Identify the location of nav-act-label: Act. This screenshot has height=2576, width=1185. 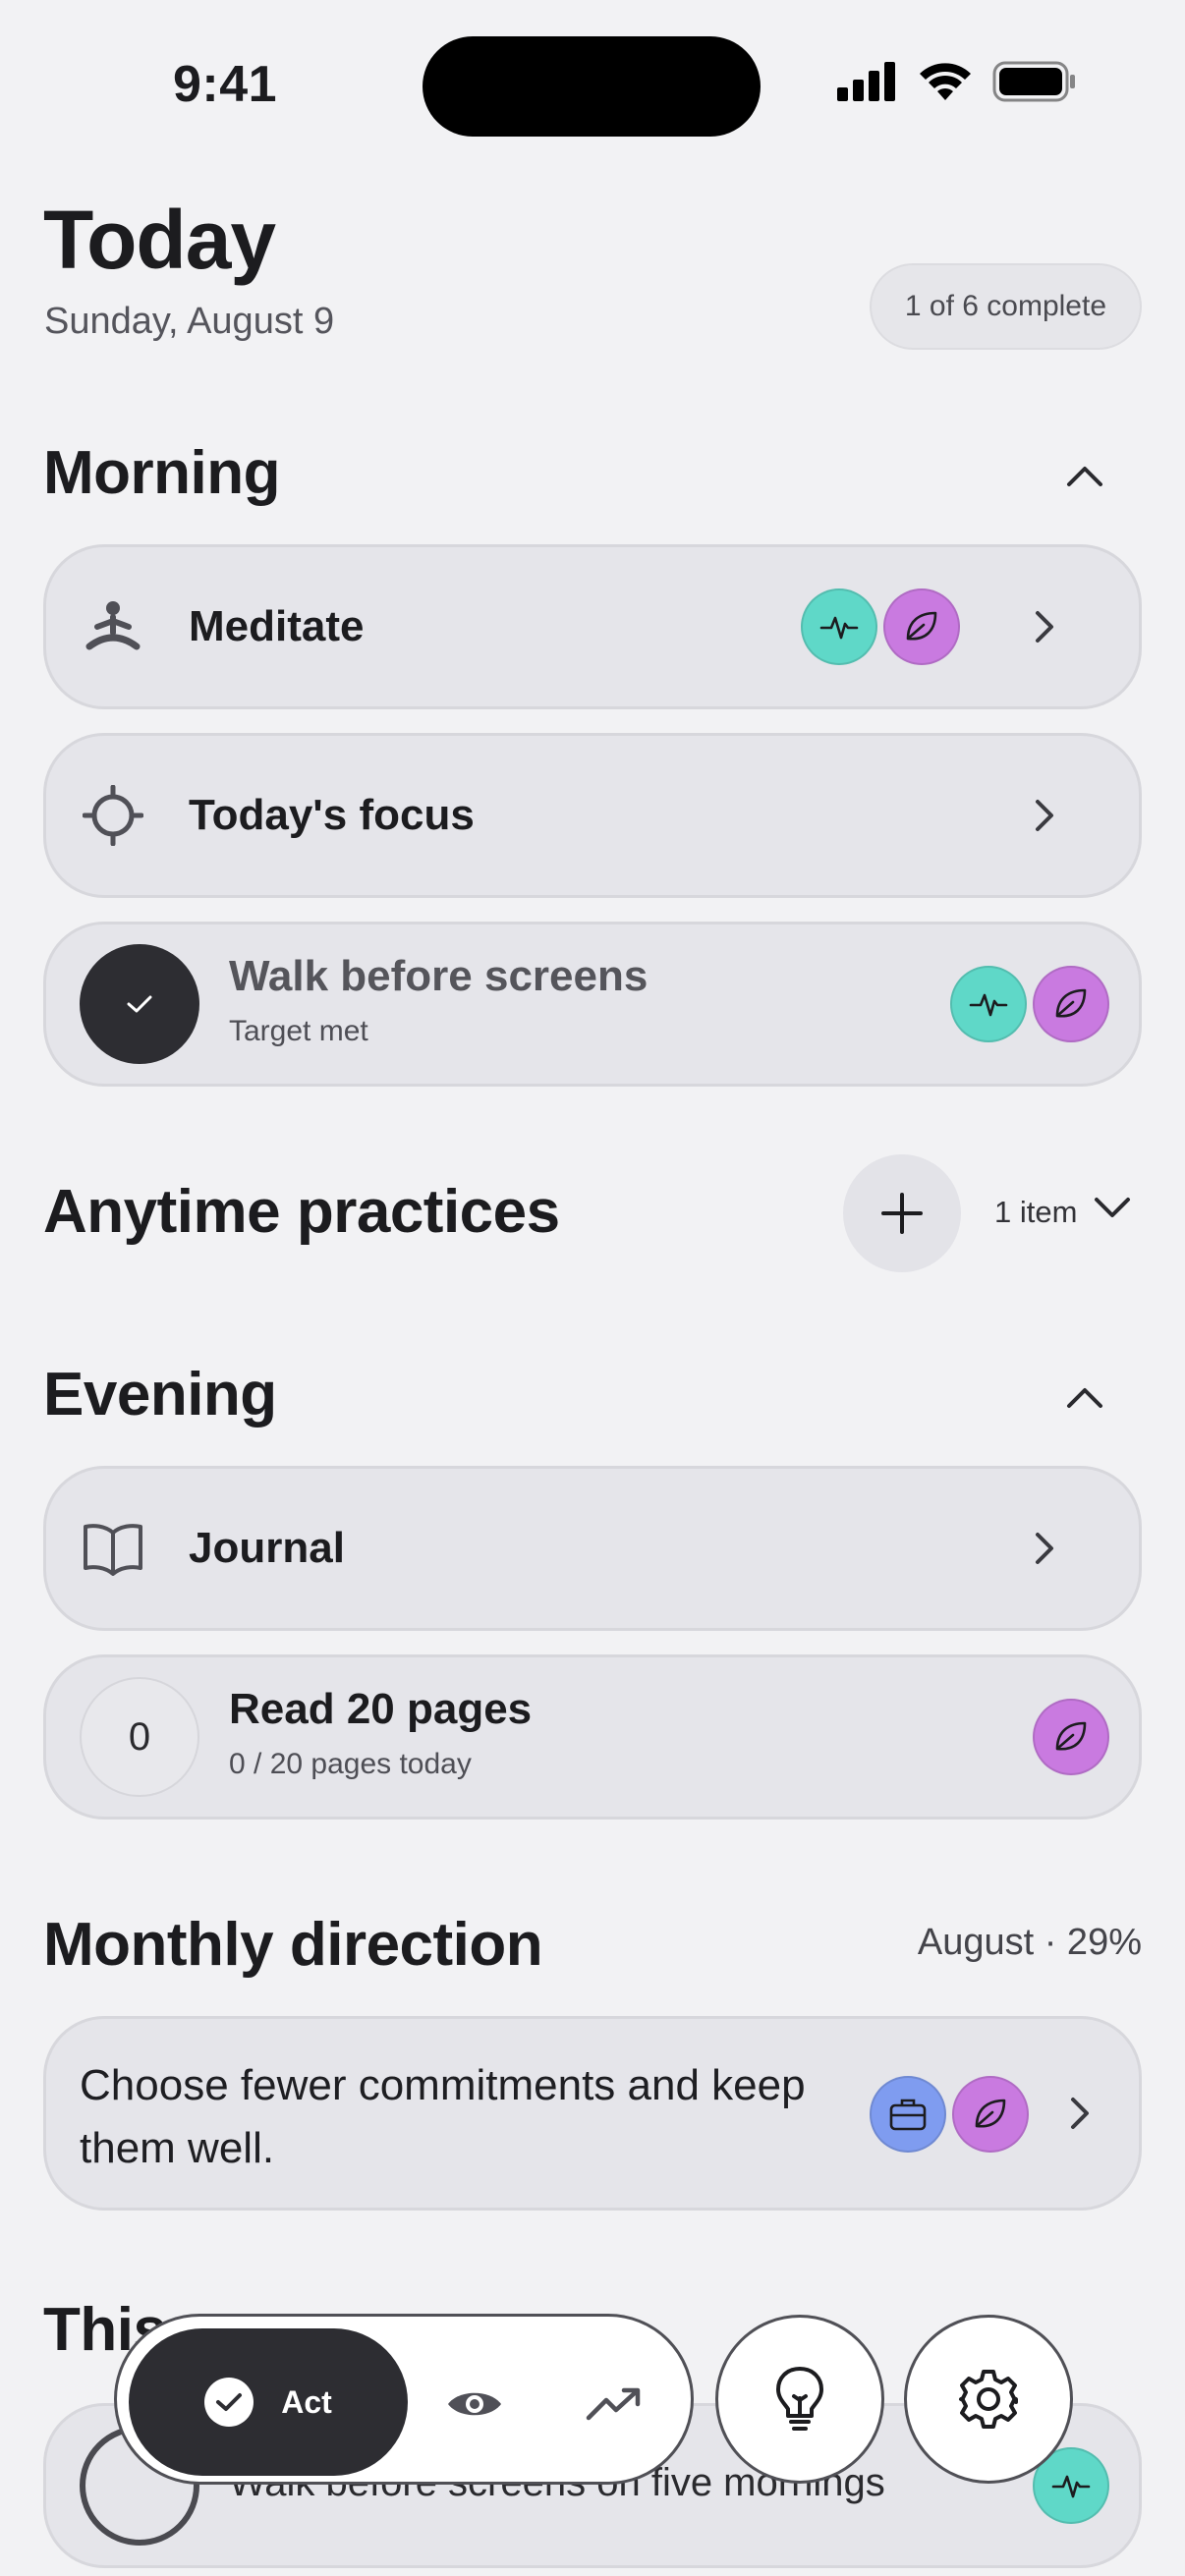
(307, 2401).